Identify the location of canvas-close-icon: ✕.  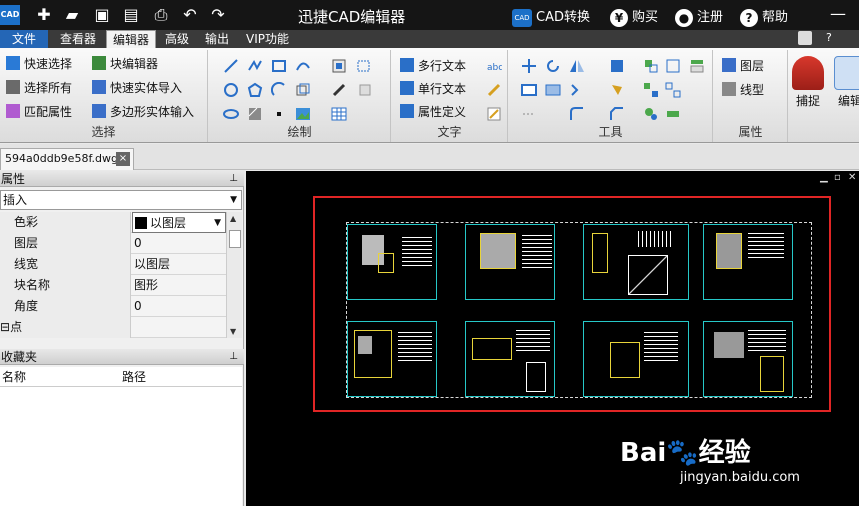
(852, 177).